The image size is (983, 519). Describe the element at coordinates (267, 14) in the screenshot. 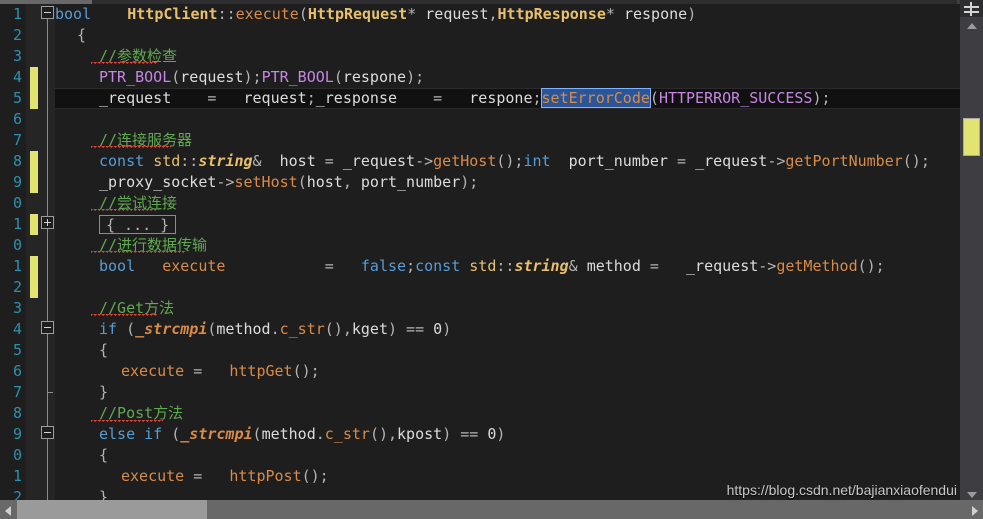

I see `code-token: execute` at that location.